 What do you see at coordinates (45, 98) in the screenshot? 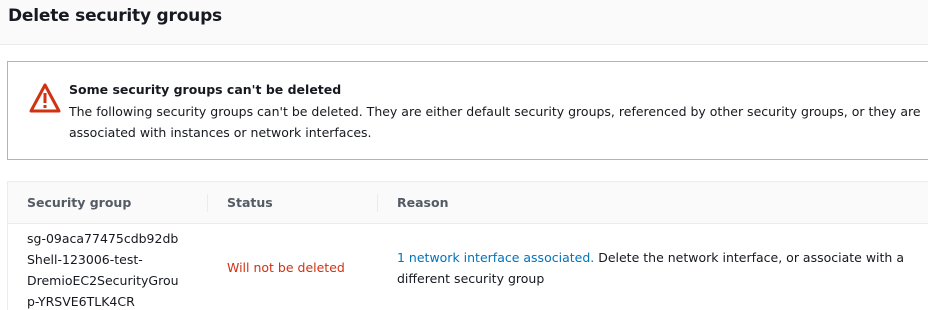
I see `warning-icon` at bounding box center [45, 98].